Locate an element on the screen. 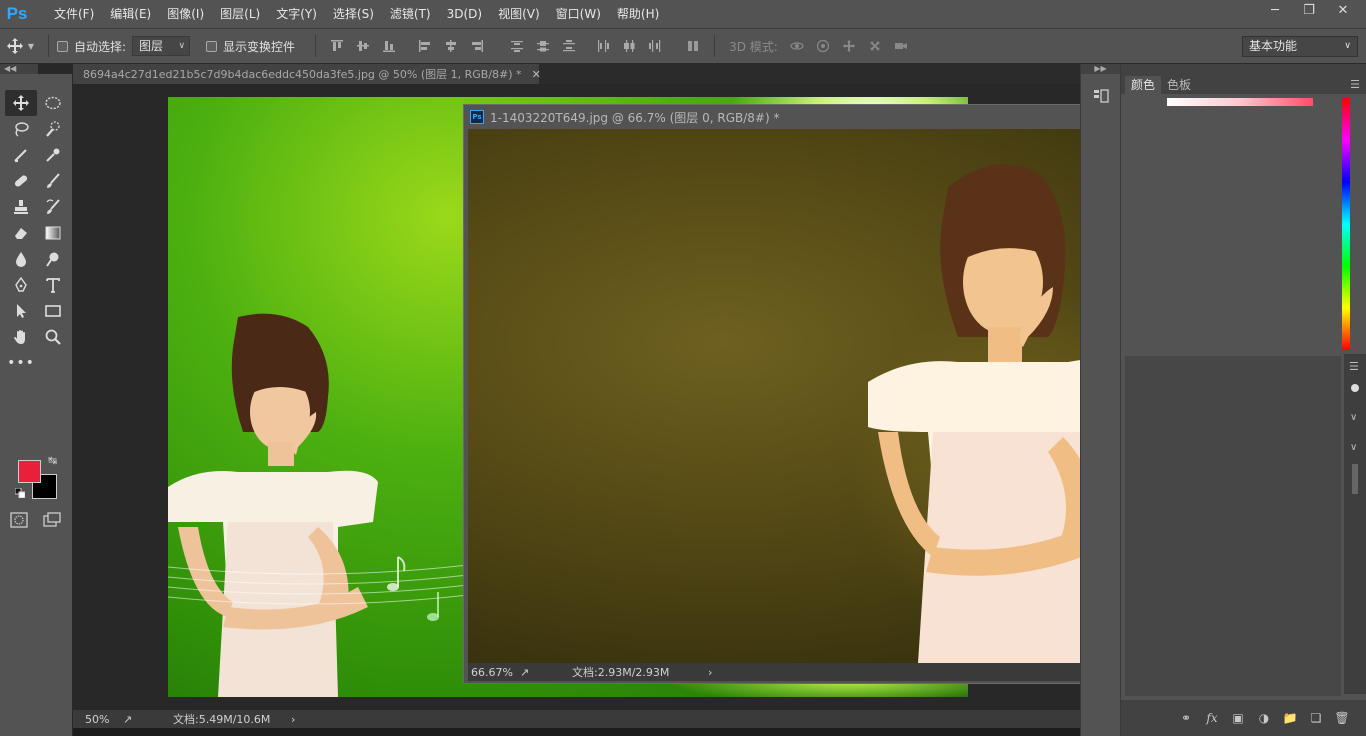  rectangle-tool is located at coordinates (53, 311).